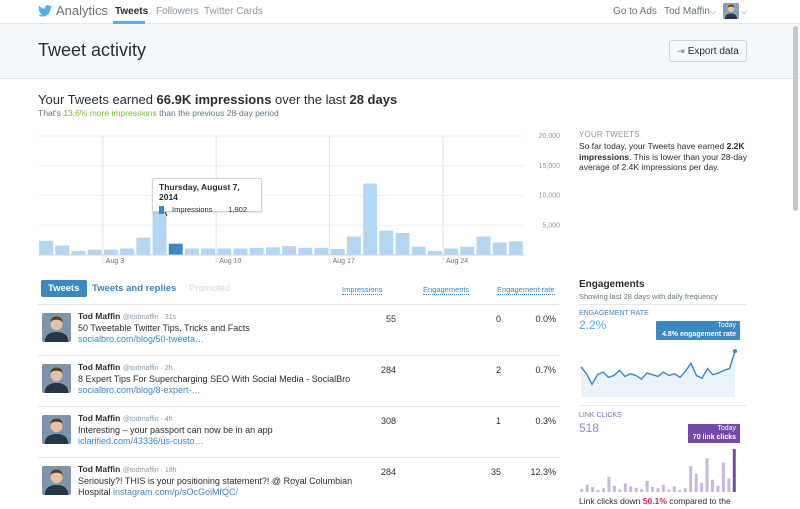  I want to click on column-header-impressions: Impressions, so click(362, 290).